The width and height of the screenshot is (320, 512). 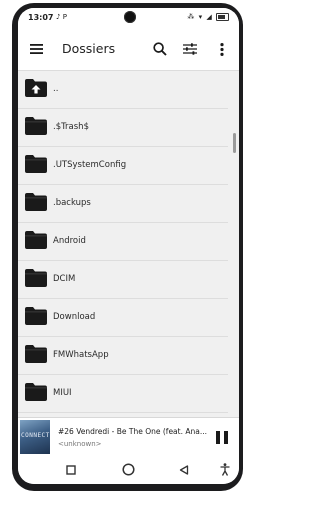 I want to click on system-nav-bar, so click(x=128, y=469).